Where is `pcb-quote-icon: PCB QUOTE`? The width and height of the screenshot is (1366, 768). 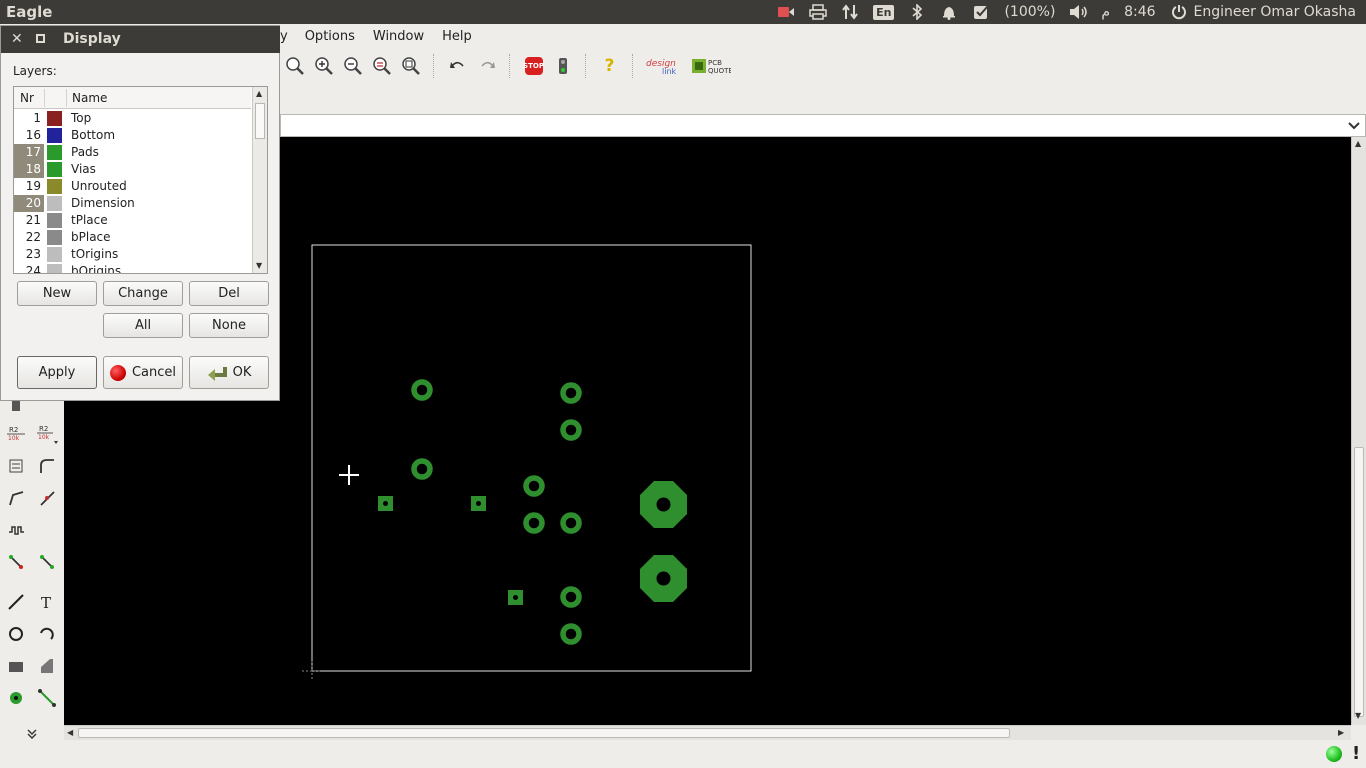
pcb-quote-icon: PCB QUOTE is located at coordinates (711, 66).